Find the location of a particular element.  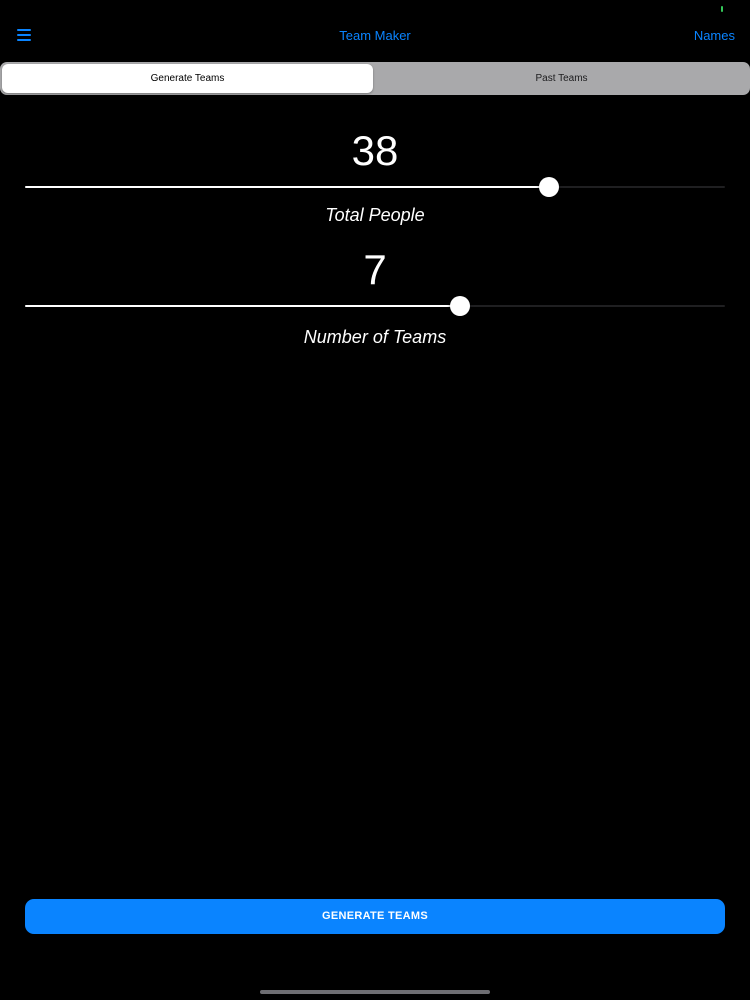

total-people-label: Total People is located at coordinates (375, 215).